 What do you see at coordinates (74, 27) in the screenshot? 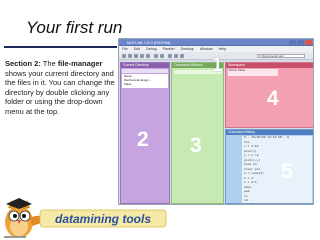
I see `slide-title: Your first run` at bounding box center [74, 27].